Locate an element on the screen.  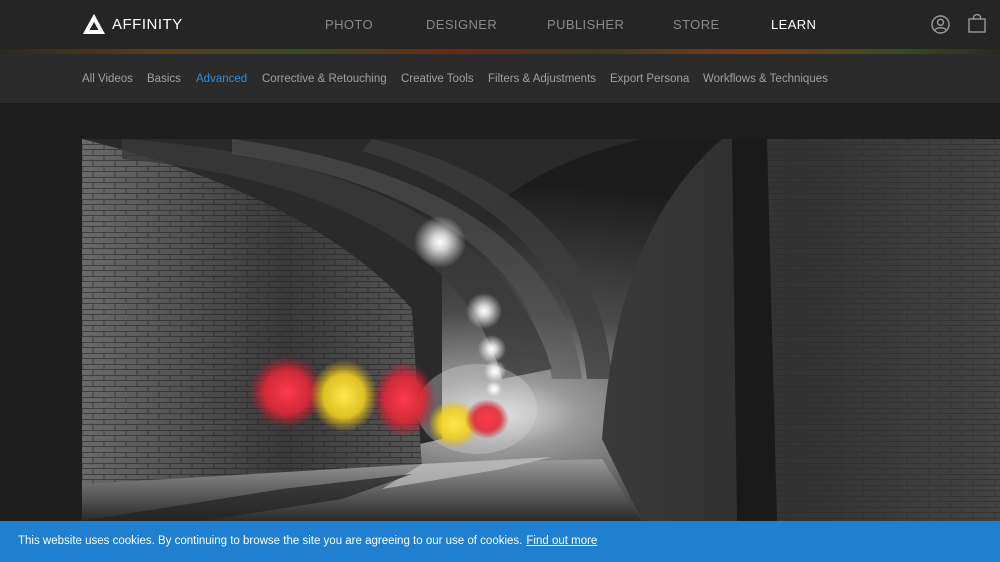
subnav-all-videos: All Videos is located at coordinates (107, 79).